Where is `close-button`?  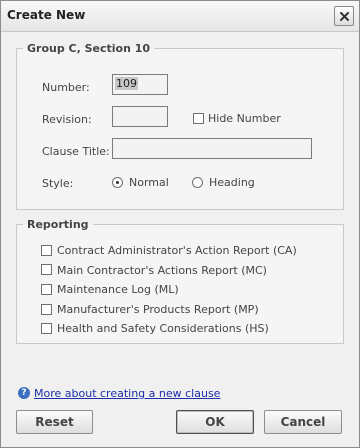 close-button is located at coordinates (344, 16).